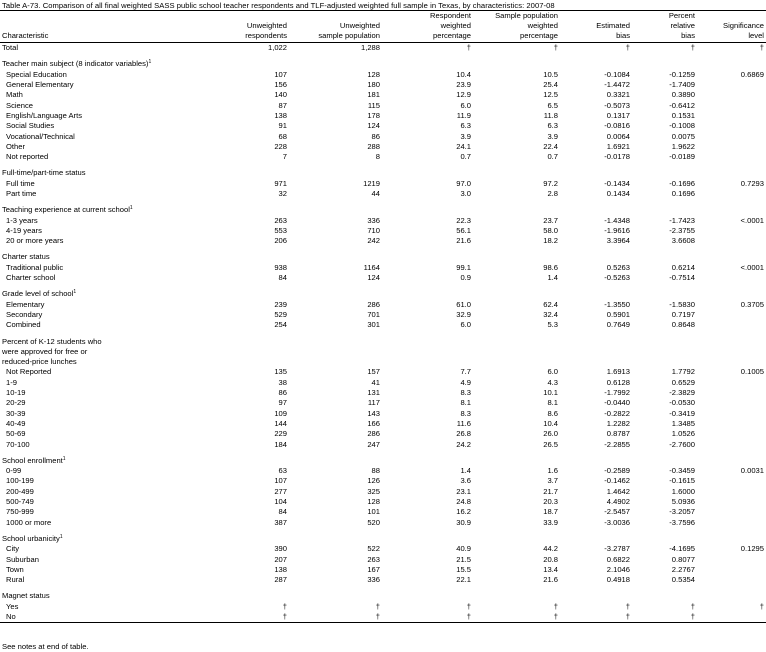 Image resolution: width=766 pixels, height=652 pixels. I want to click on table-cell: -3.2787, so click(617, 549).